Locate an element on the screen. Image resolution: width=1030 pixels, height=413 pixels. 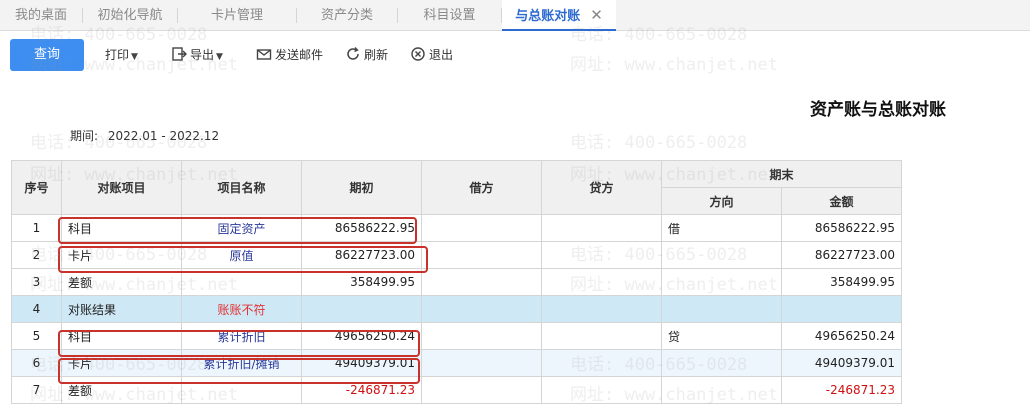
cell-amount: 86586222.95 is located at coordinates (841, 228).